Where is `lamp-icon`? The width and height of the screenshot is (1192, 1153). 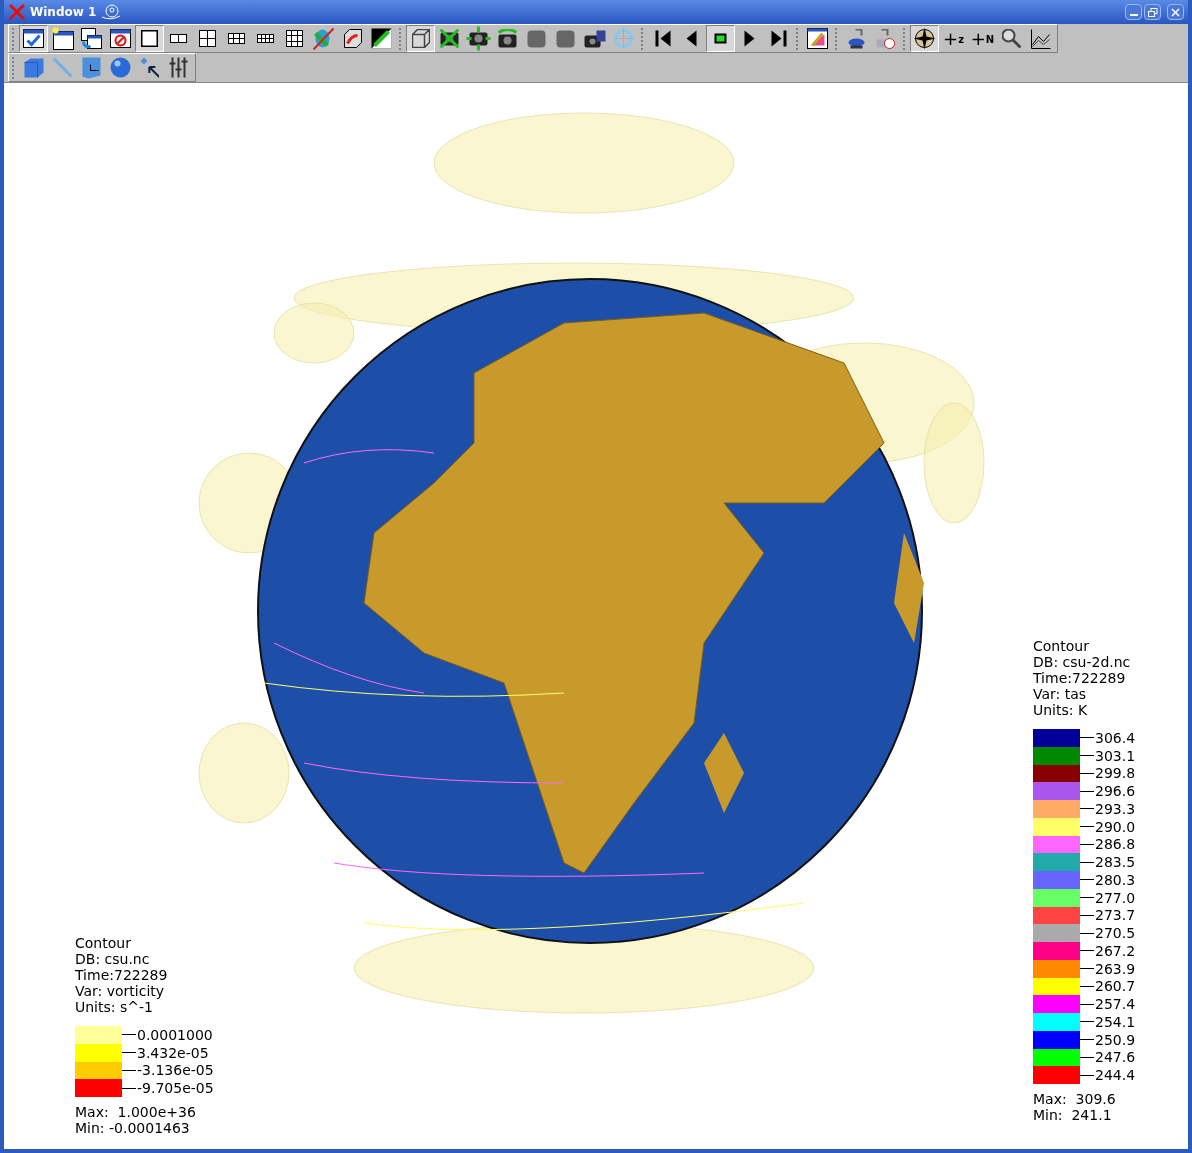 lamp-icon is located at coordinates (856, 38).